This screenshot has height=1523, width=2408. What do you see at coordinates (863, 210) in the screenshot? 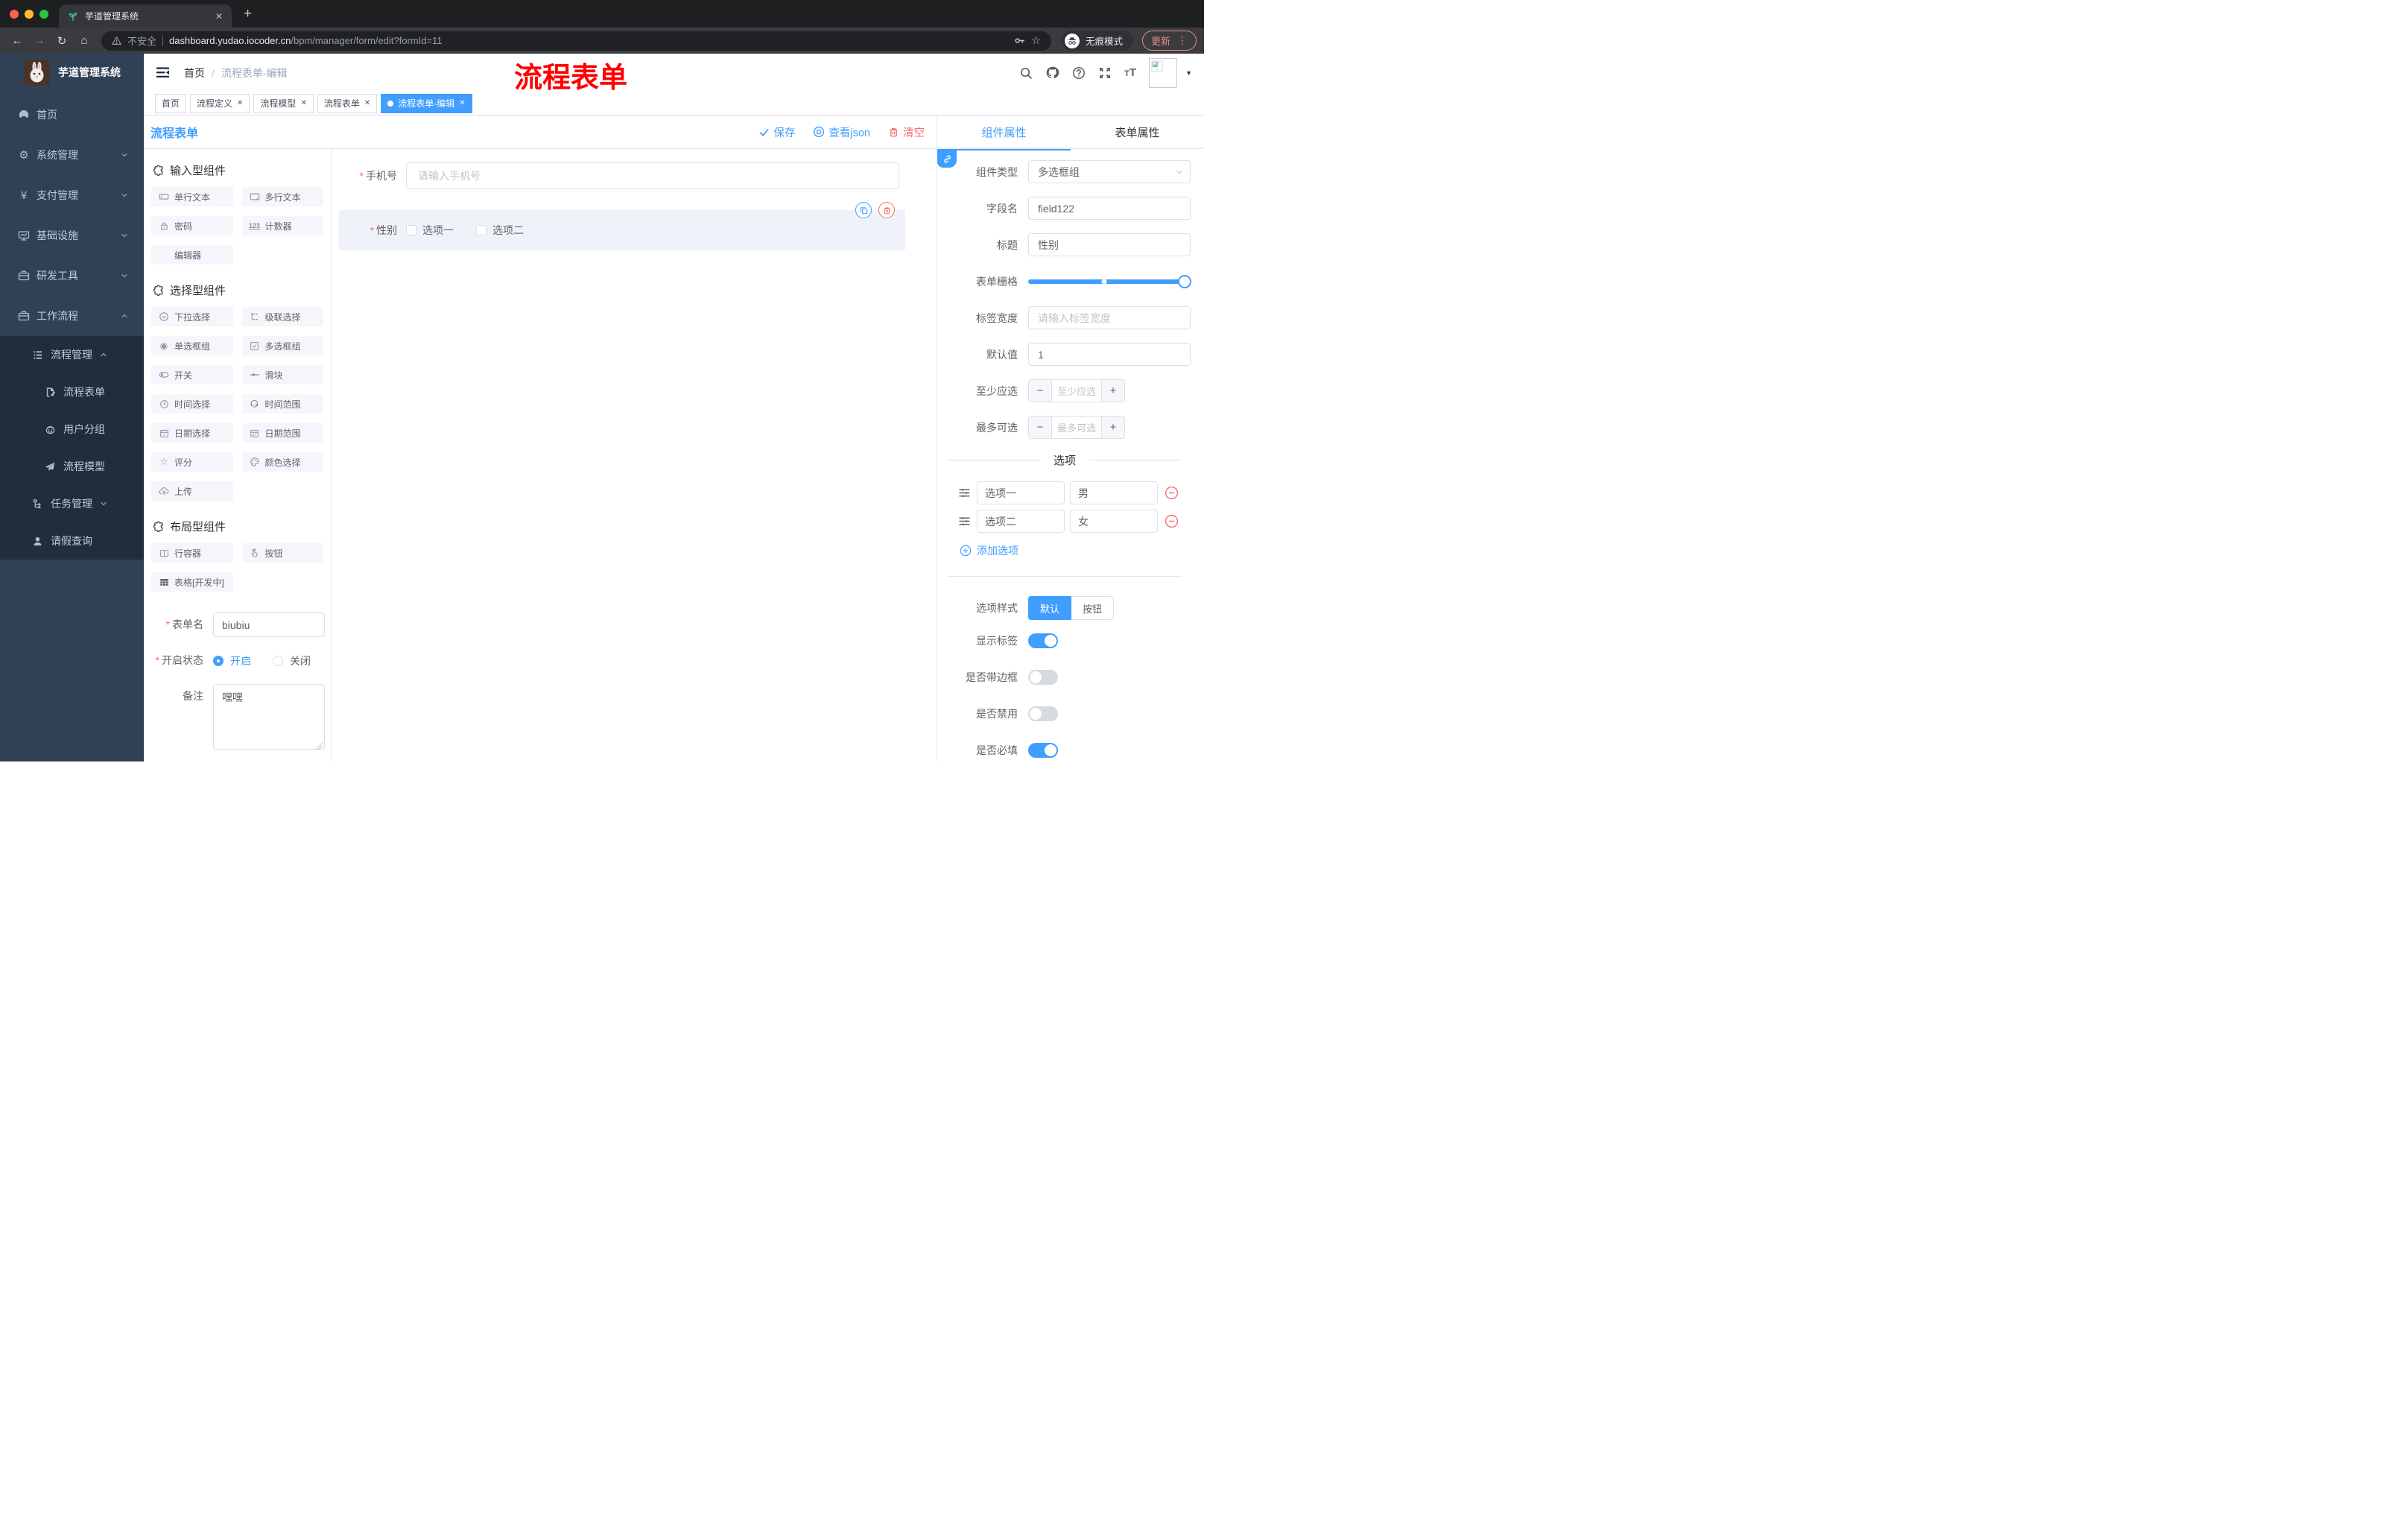
I see `duplicate-field-button` at bounding box center [863, 210].